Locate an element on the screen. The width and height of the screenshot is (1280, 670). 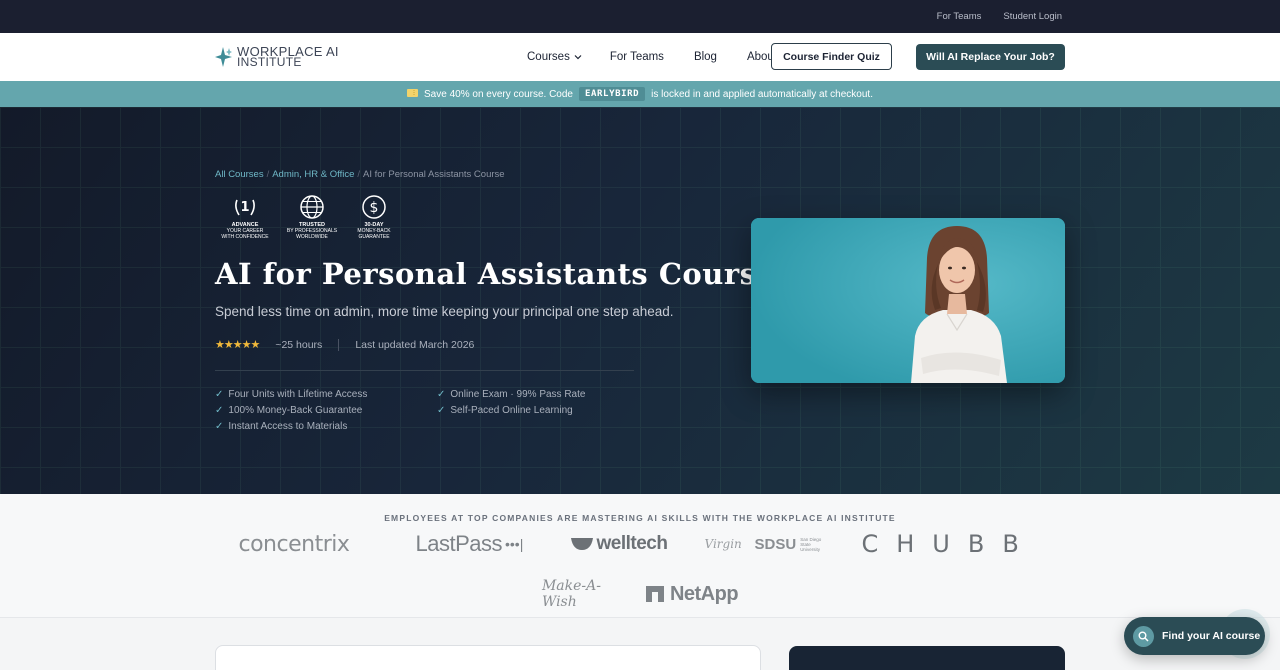
feature-item: ✓ 100% Money-Back Guarantee is located at coordinates (289, 410).